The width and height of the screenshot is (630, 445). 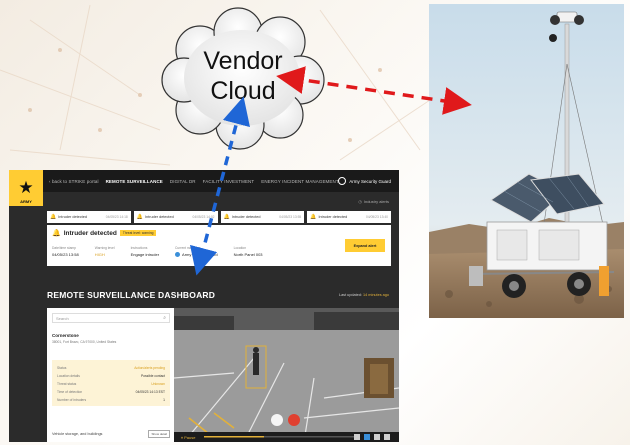 I want to click on cloud-to-dashboard-arrow, so click(x=220, y=186).